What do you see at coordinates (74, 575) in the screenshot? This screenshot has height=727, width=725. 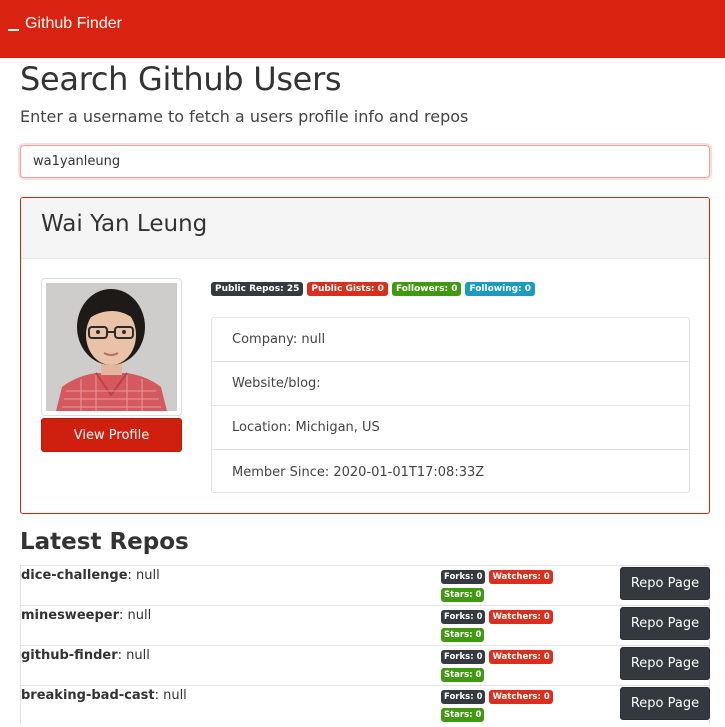 I see `repo-name-link: dice-challenge` at bounding box center [74, 575].